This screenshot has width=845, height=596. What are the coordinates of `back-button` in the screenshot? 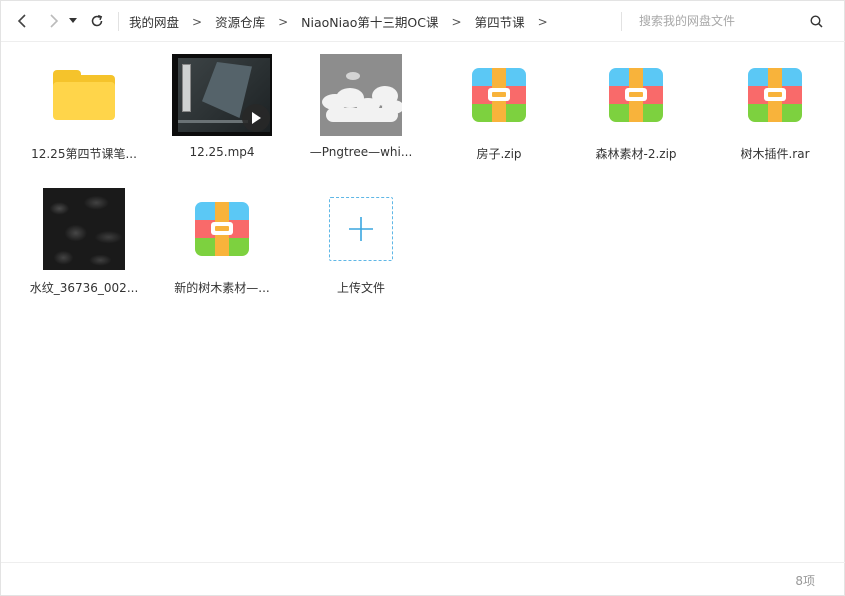 It's located at (23, 21).